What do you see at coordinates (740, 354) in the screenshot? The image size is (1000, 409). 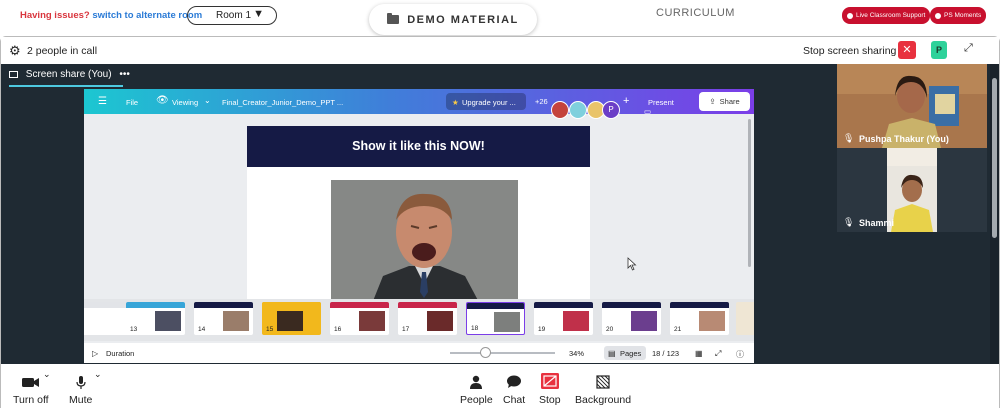 I see `help-icon: ⓘ` at bounding box center [740, 354].